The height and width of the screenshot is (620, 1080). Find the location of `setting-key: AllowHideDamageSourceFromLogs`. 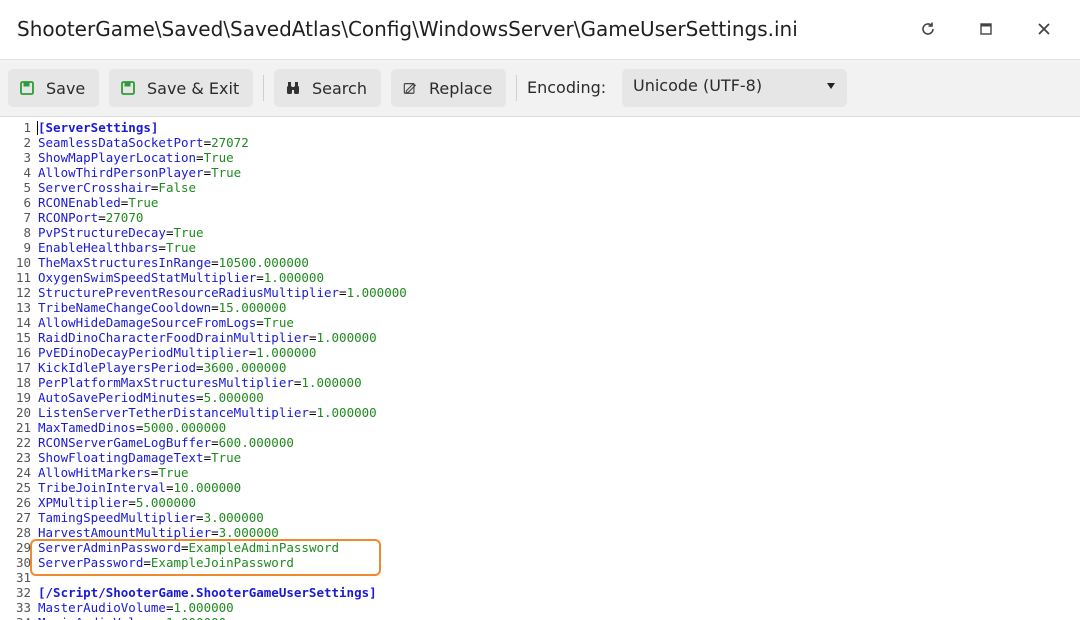

setting-key: AllowHideDamageSourceFromLogs is located at coordinates (147, 322).